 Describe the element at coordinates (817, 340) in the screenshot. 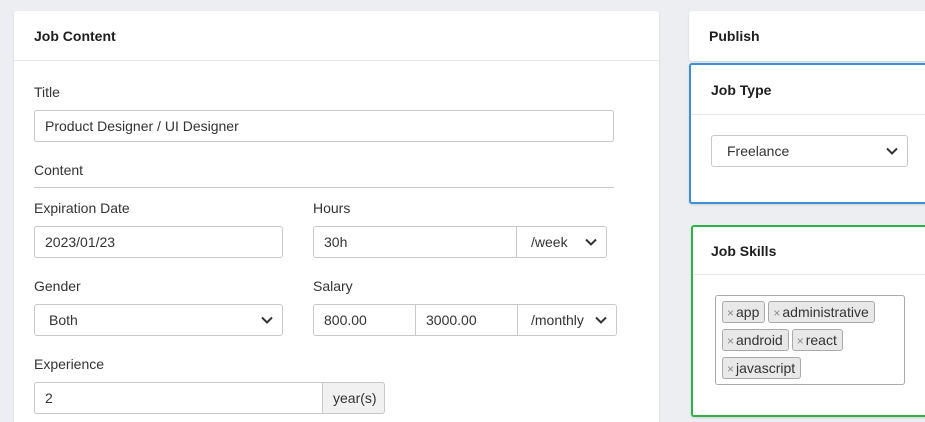

I see `skill-tag: × react` at that location.